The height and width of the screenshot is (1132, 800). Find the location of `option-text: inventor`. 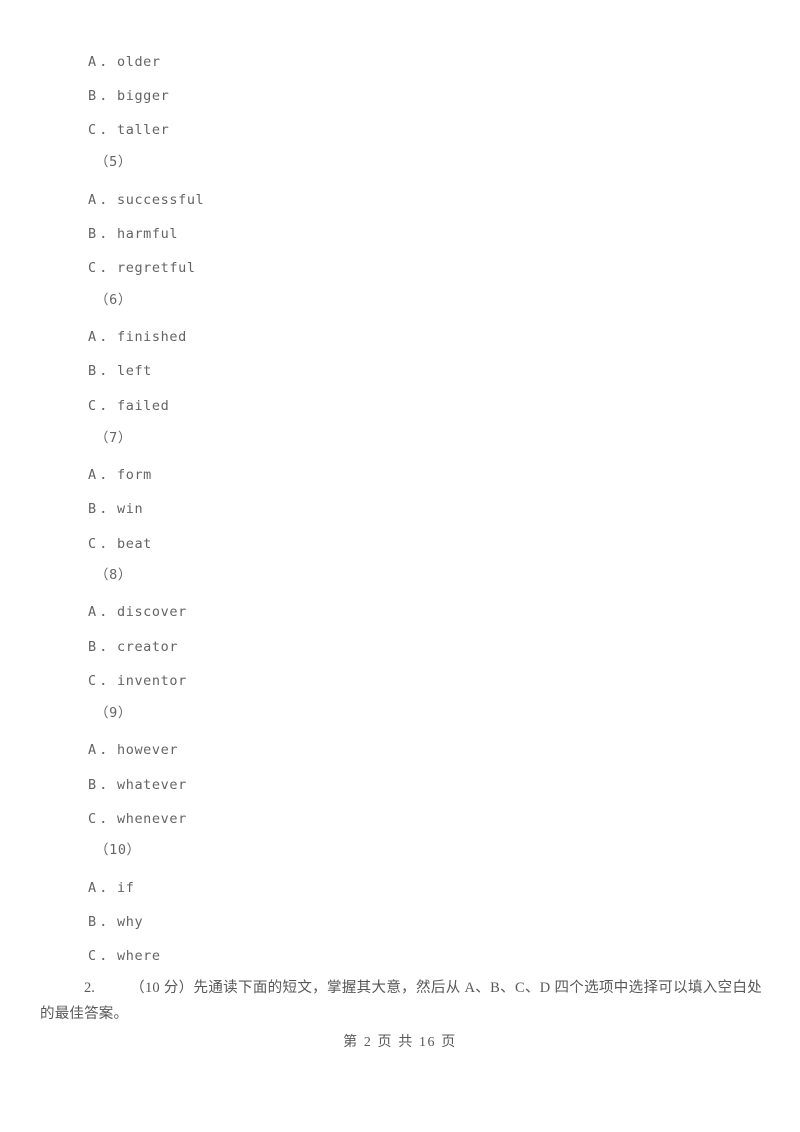

option-text: inventor is located at coordinates (152, 681).